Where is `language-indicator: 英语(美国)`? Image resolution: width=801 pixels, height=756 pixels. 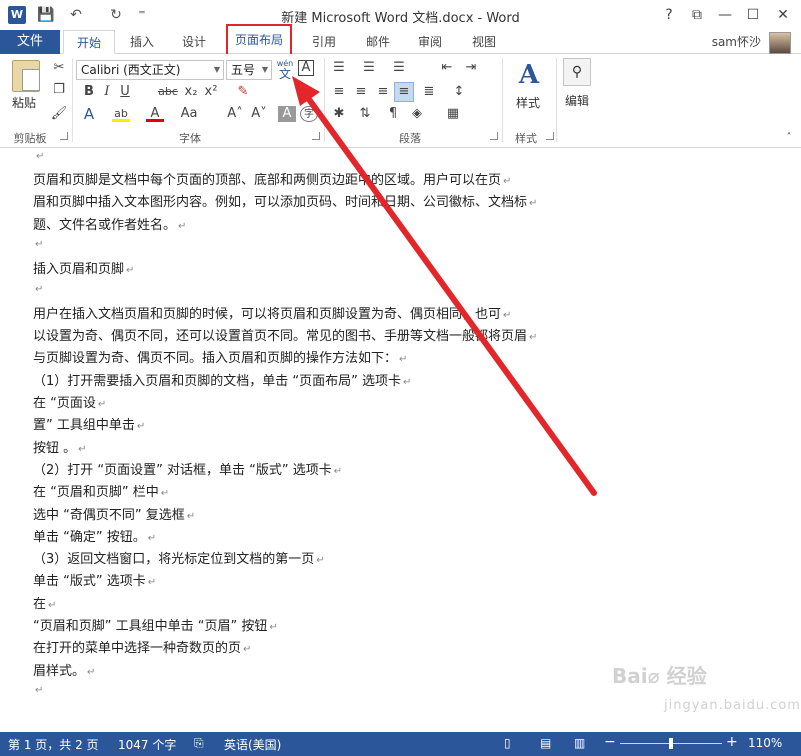 language-indicator: 英语(美国) is located at coordinates (252, 744).